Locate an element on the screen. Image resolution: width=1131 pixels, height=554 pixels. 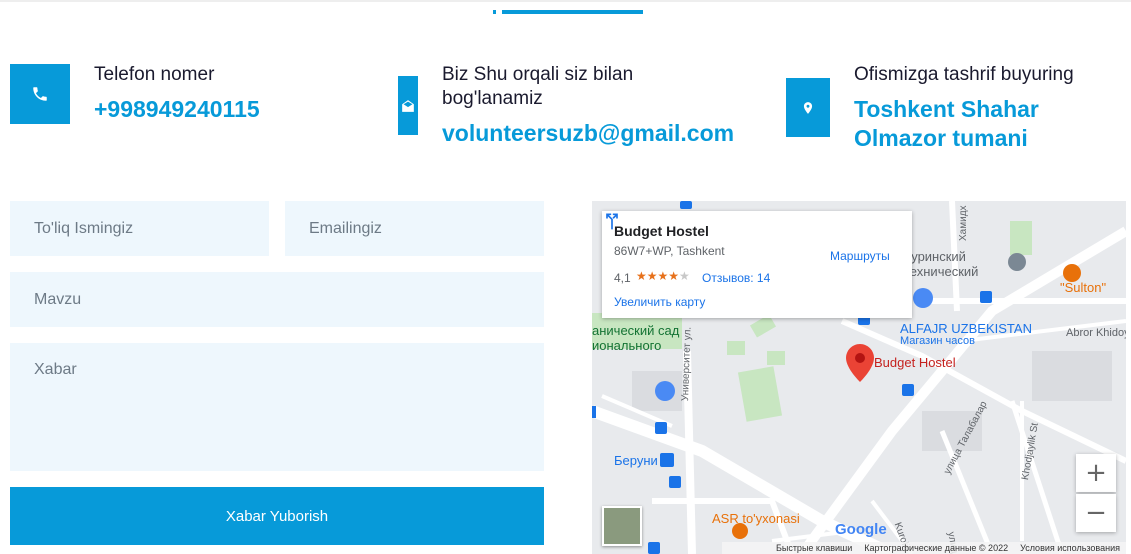
address-line-1: Toshkent Shahar is located at coordinates (946, 109).